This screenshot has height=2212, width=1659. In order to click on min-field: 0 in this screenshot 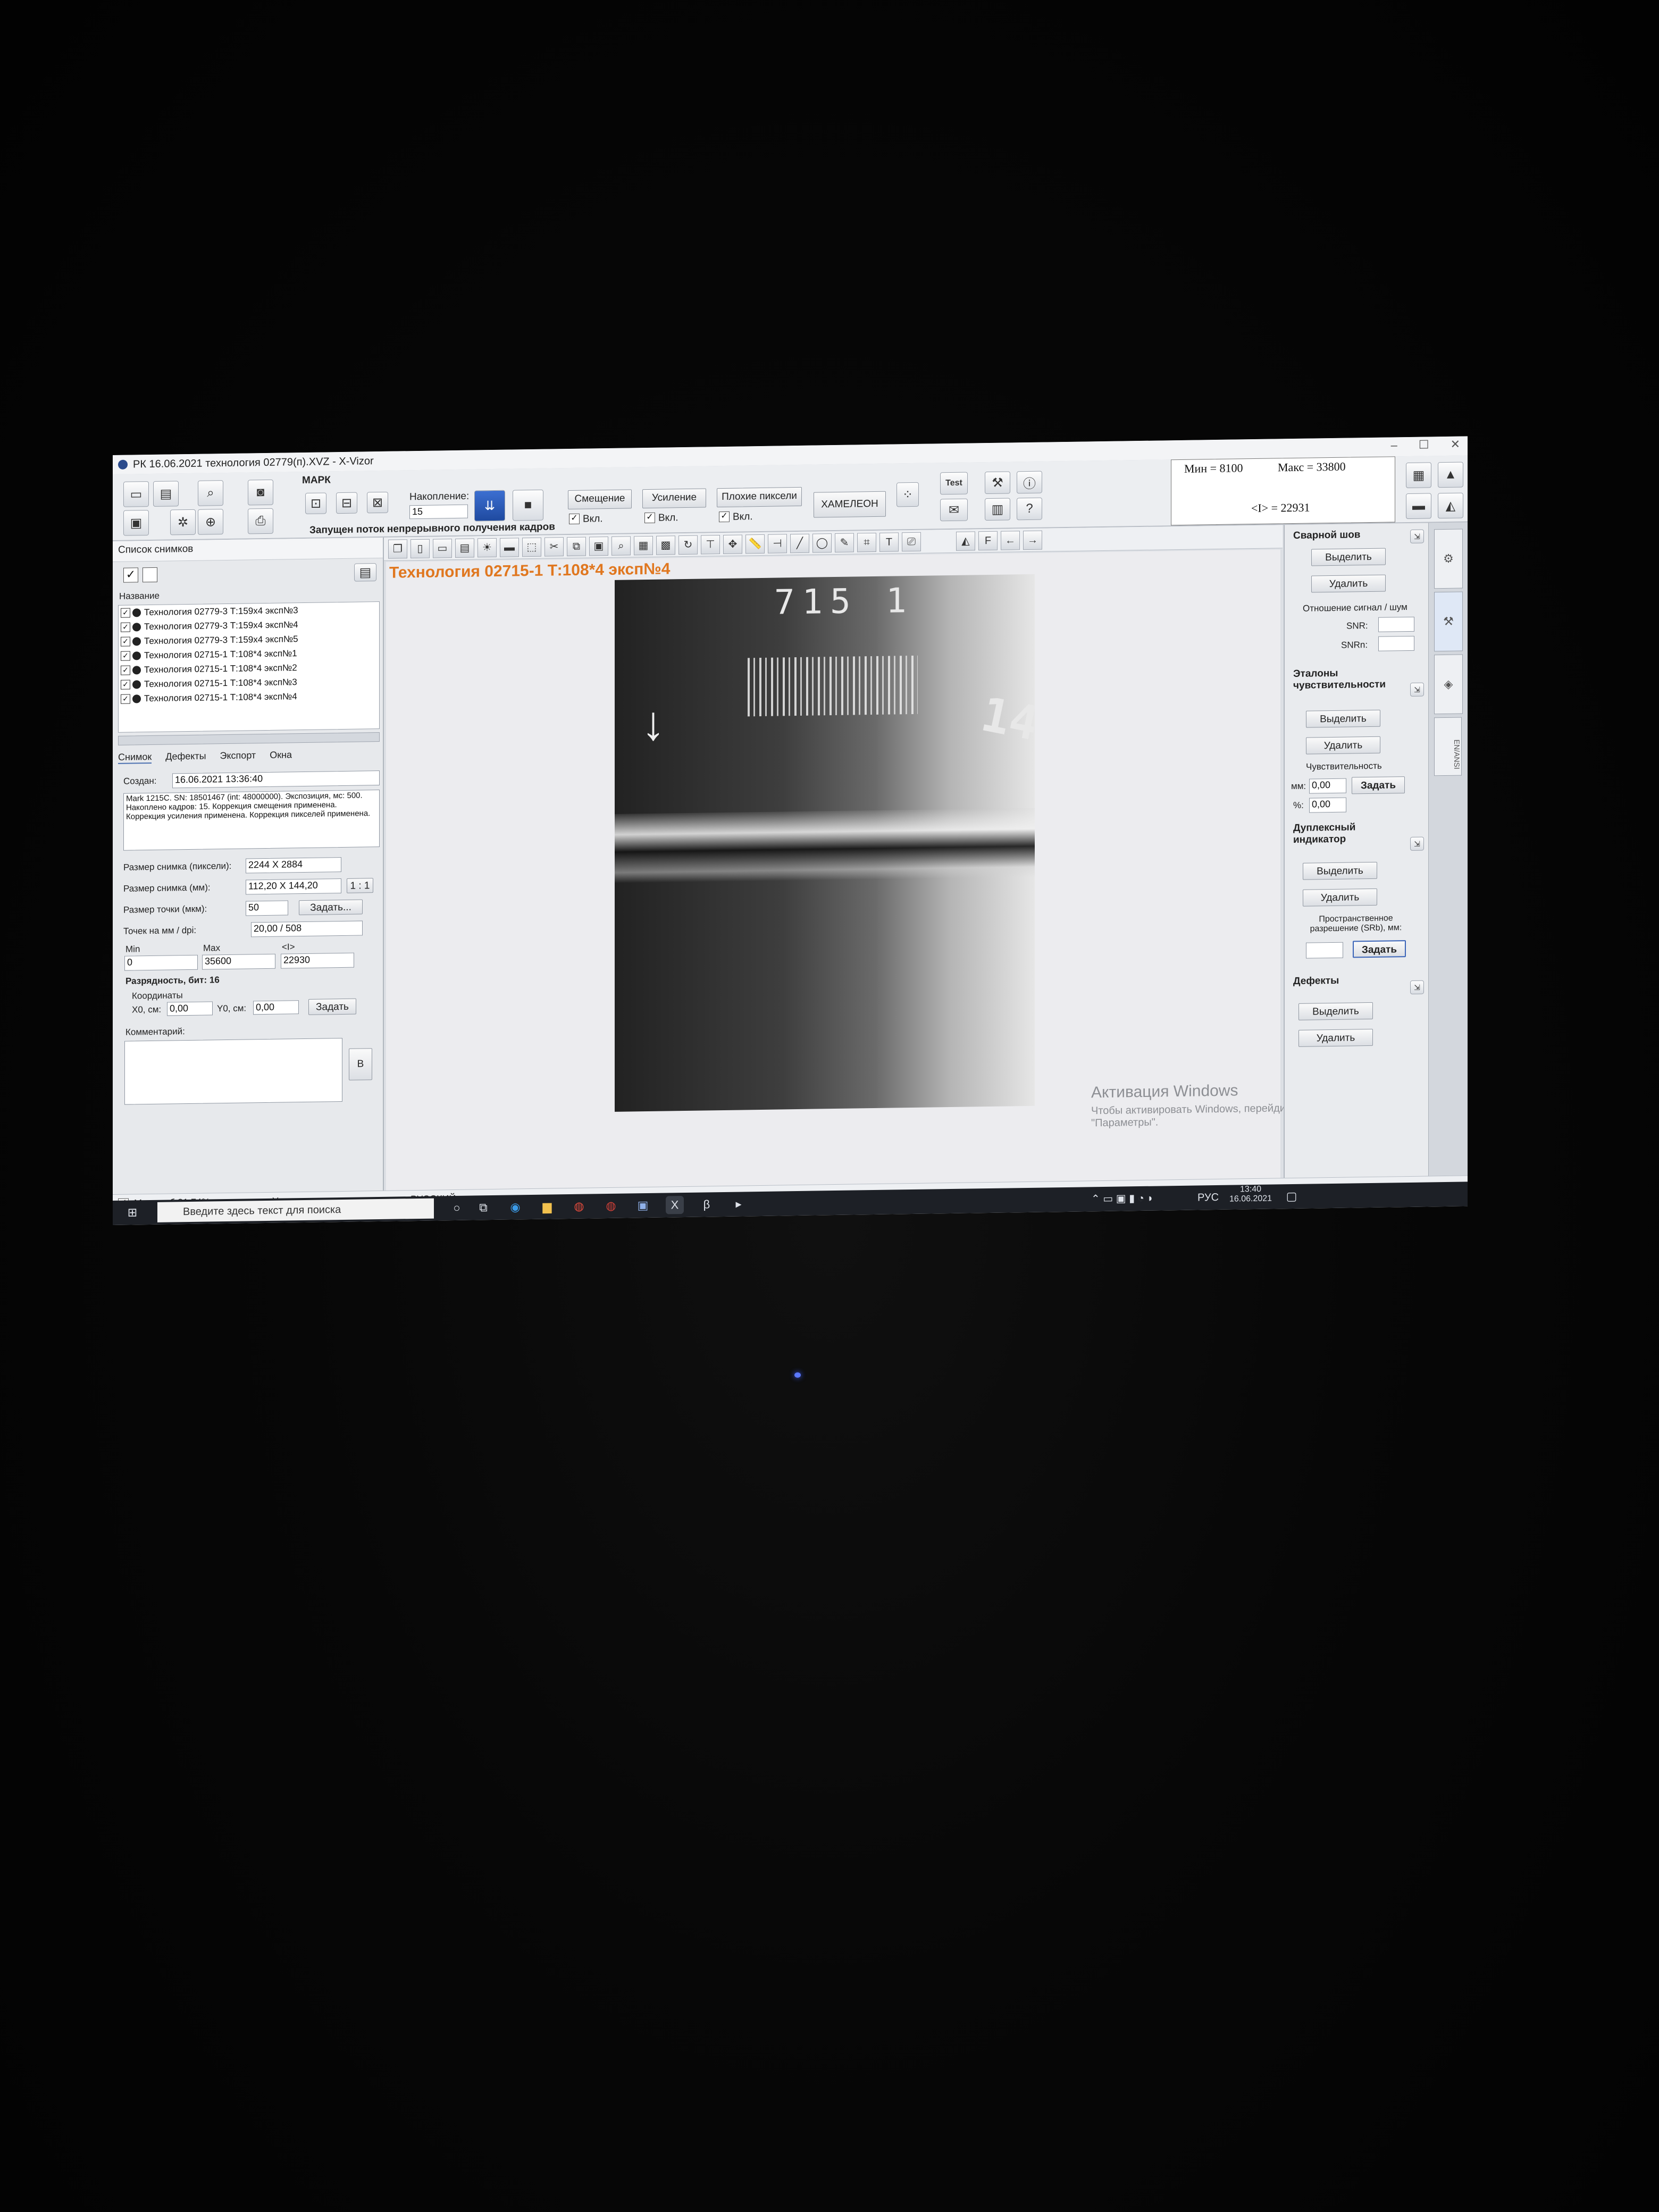, I will do `click(161, 962)`.